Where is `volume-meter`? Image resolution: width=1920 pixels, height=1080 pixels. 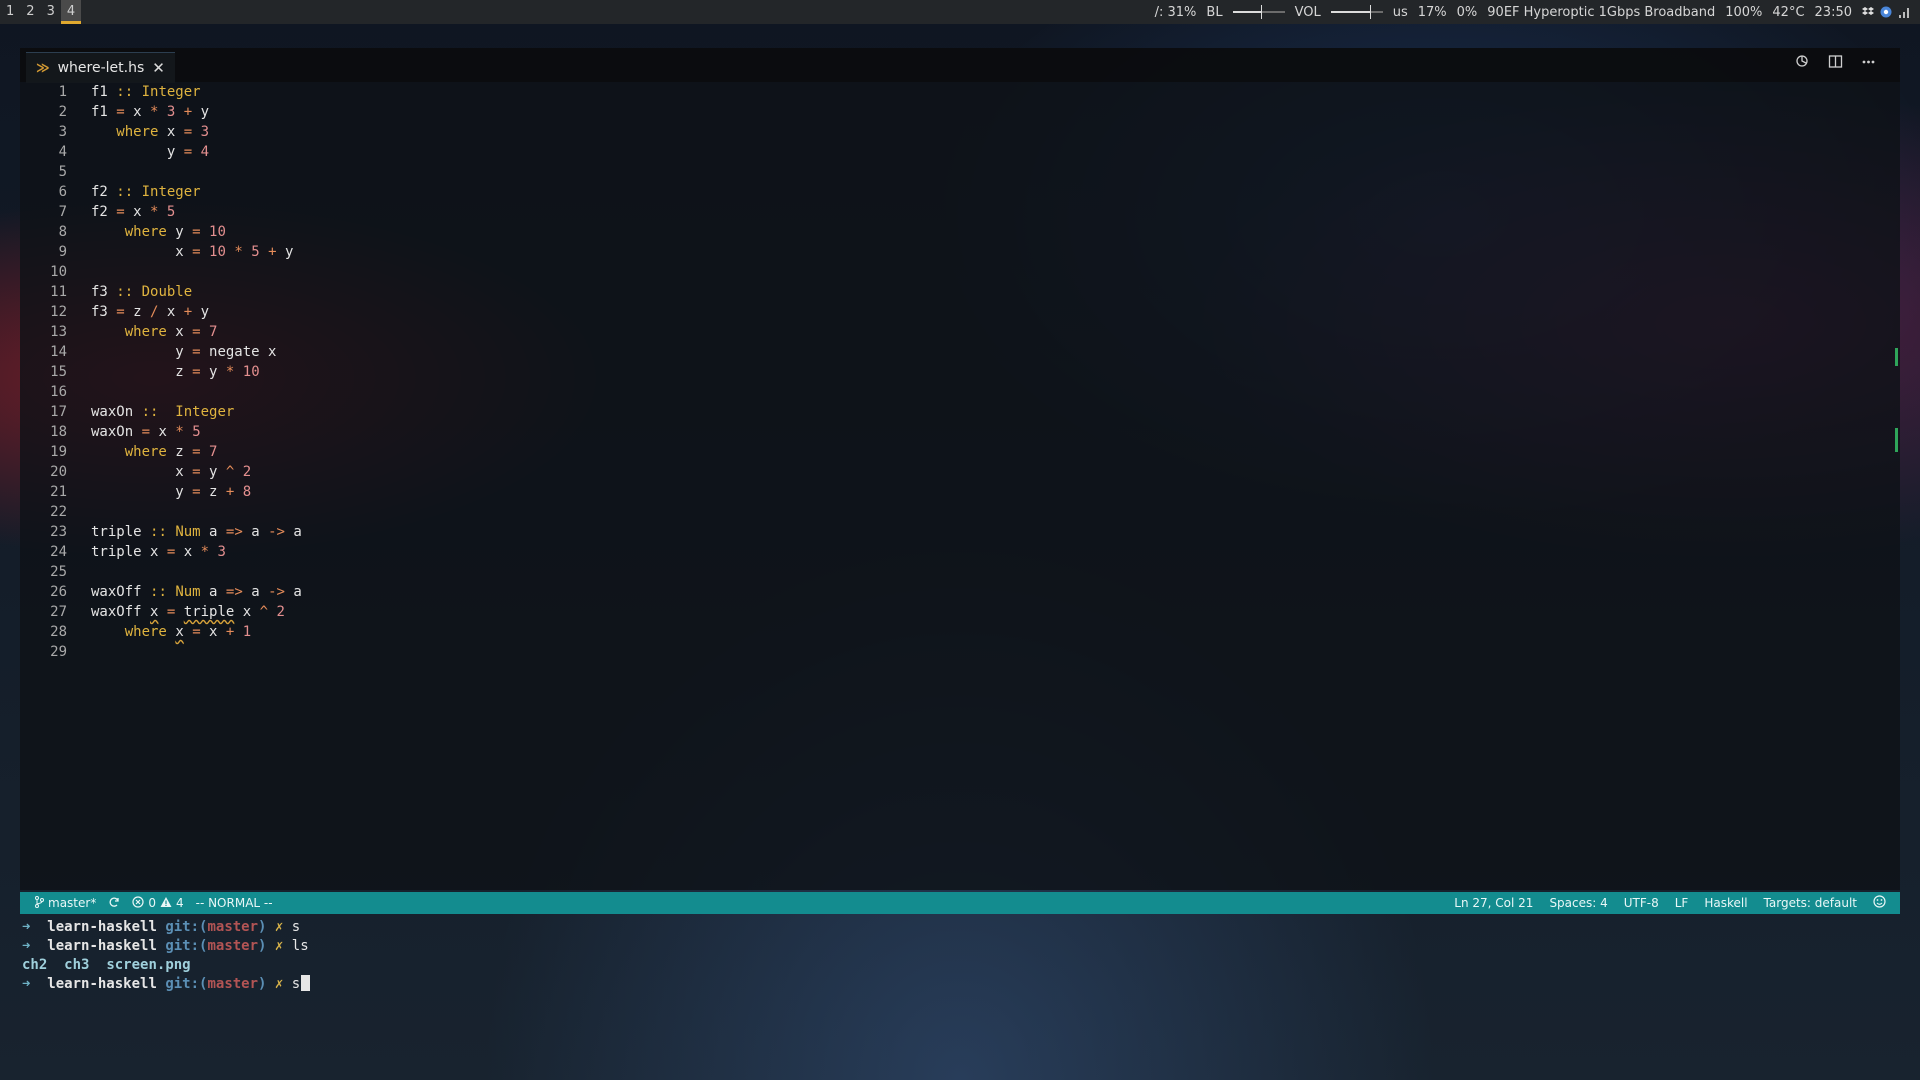 volume-meter is located at coordinates (1356, 12).